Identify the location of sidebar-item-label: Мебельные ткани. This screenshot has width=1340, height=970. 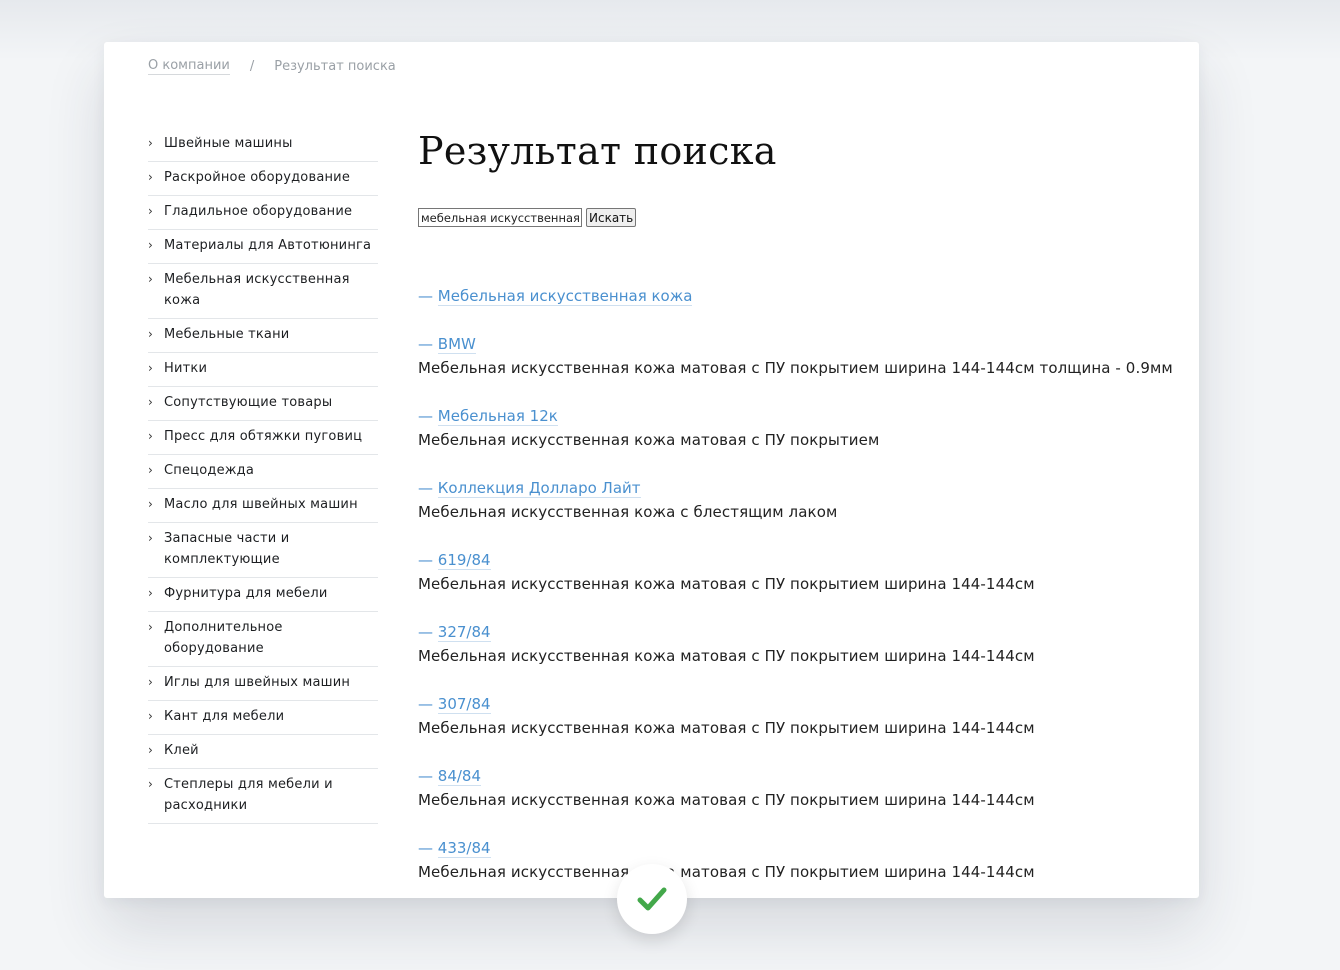
(227, 334).